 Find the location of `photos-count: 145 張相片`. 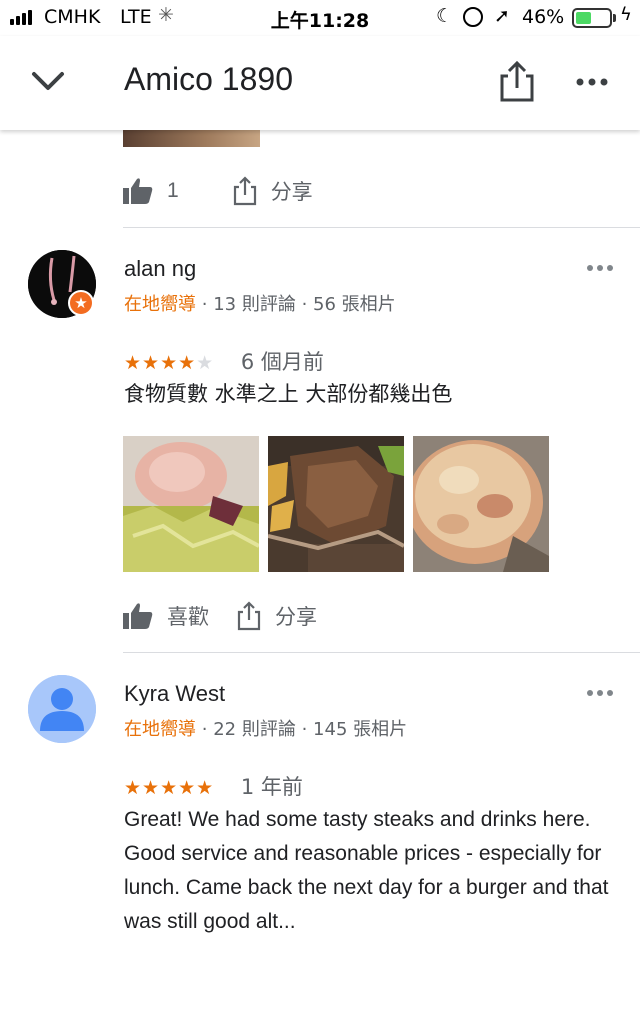

photos-count: 145 張相片 is located at coordinates (360, 729).